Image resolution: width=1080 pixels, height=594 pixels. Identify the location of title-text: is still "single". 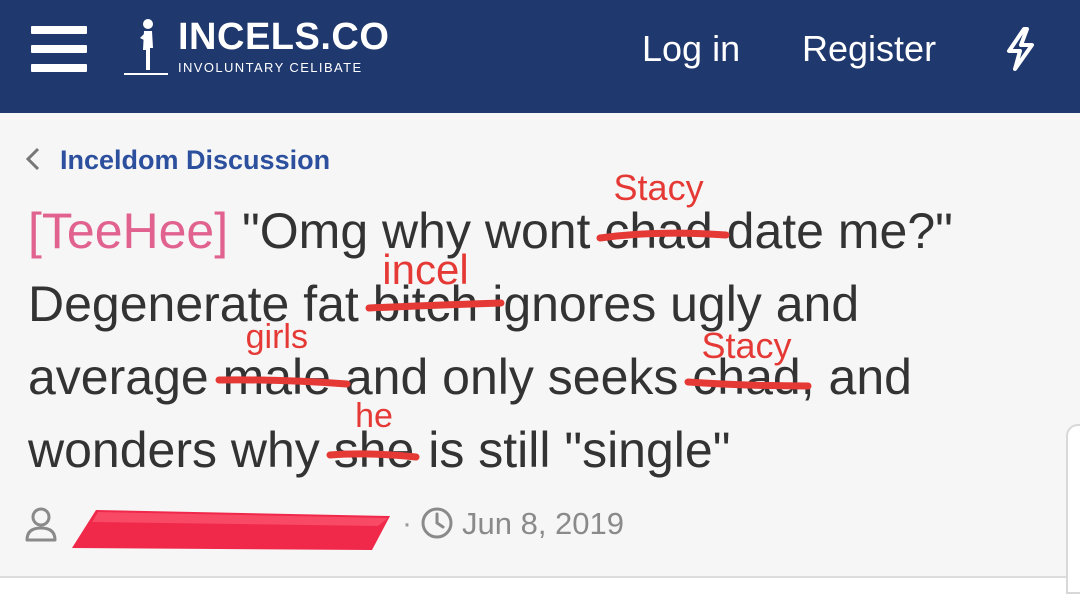
(572, 450).